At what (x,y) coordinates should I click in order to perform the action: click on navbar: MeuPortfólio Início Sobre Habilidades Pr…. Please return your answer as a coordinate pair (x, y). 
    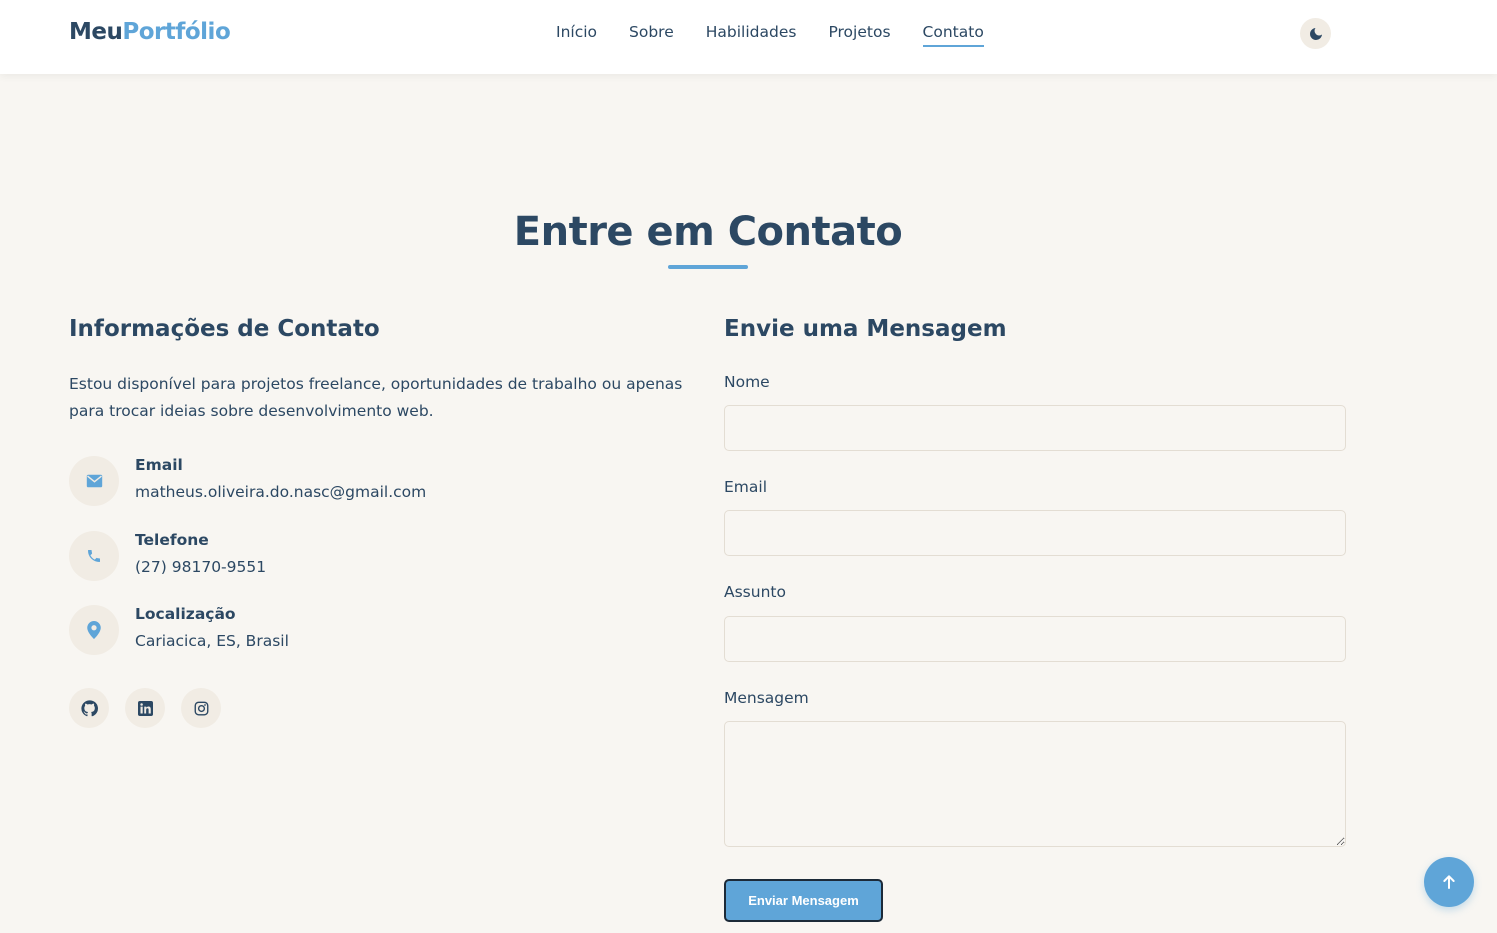
    Looking at the image, I should click on (748, 37).